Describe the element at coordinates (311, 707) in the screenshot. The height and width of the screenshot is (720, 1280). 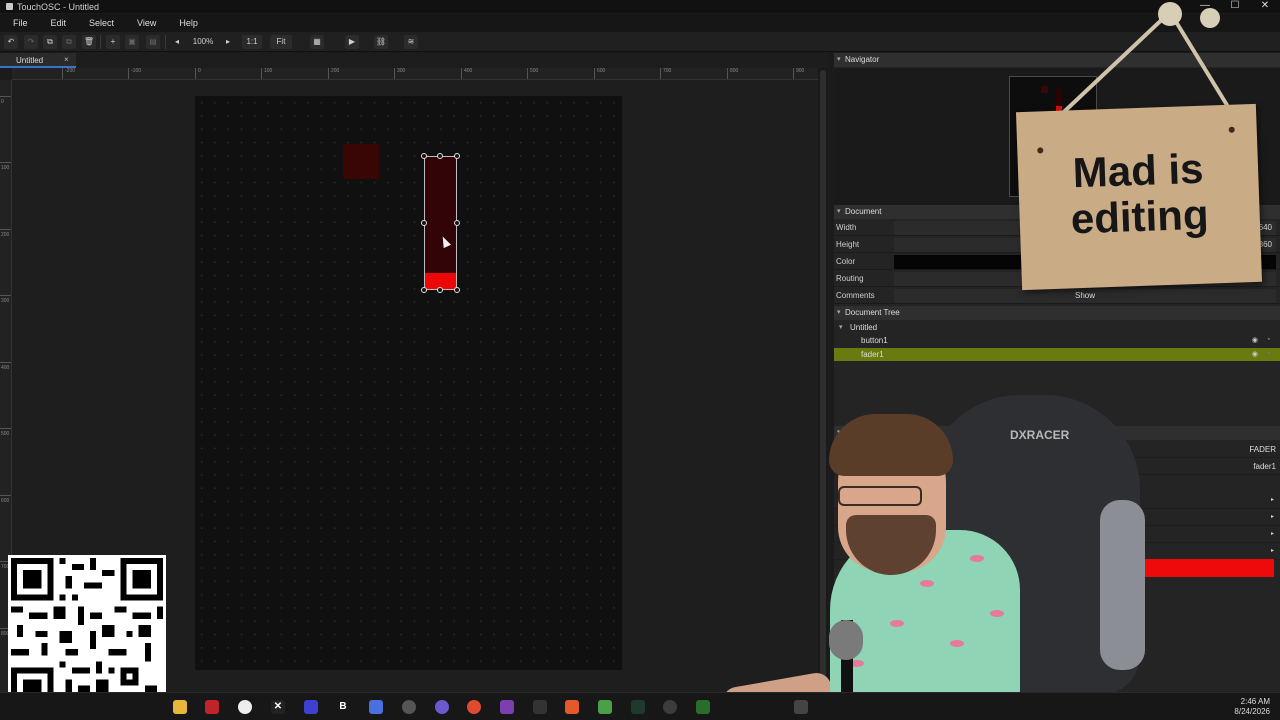
I see `grid-app-icon` at that location.